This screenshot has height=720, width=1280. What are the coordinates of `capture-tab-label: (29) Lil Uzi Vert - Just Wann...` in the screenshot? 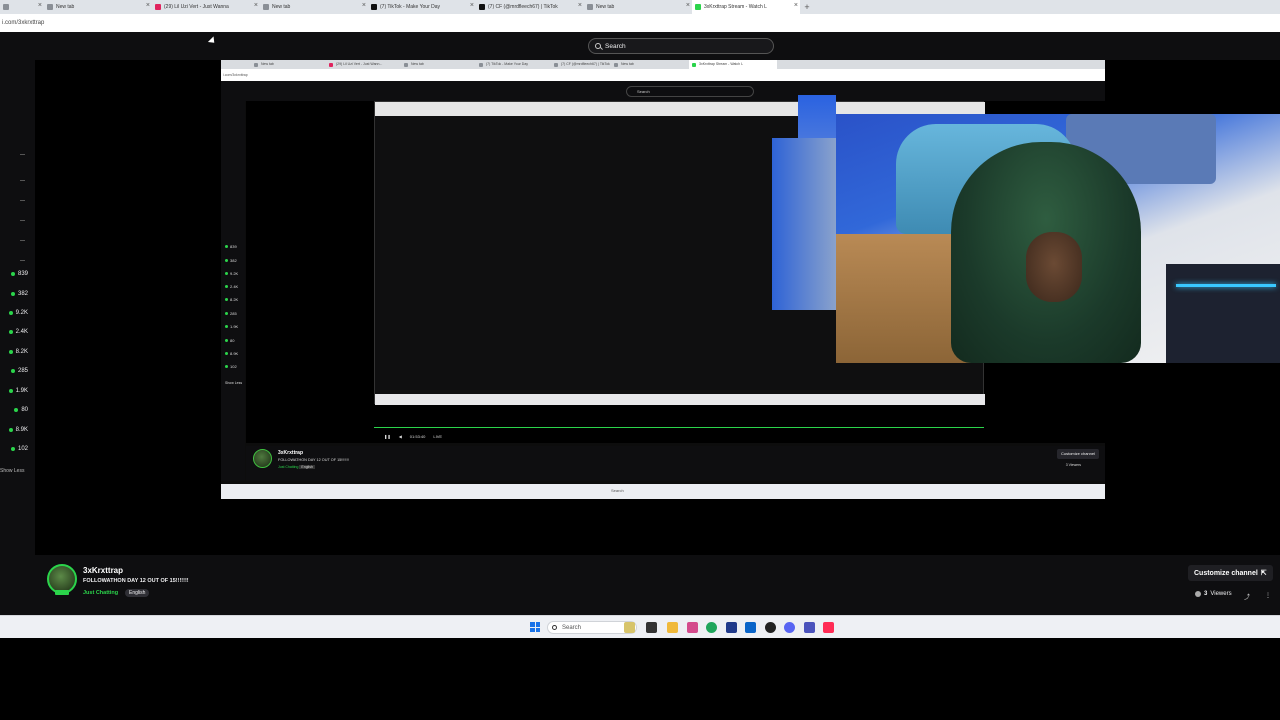 It's located at (359, 64).